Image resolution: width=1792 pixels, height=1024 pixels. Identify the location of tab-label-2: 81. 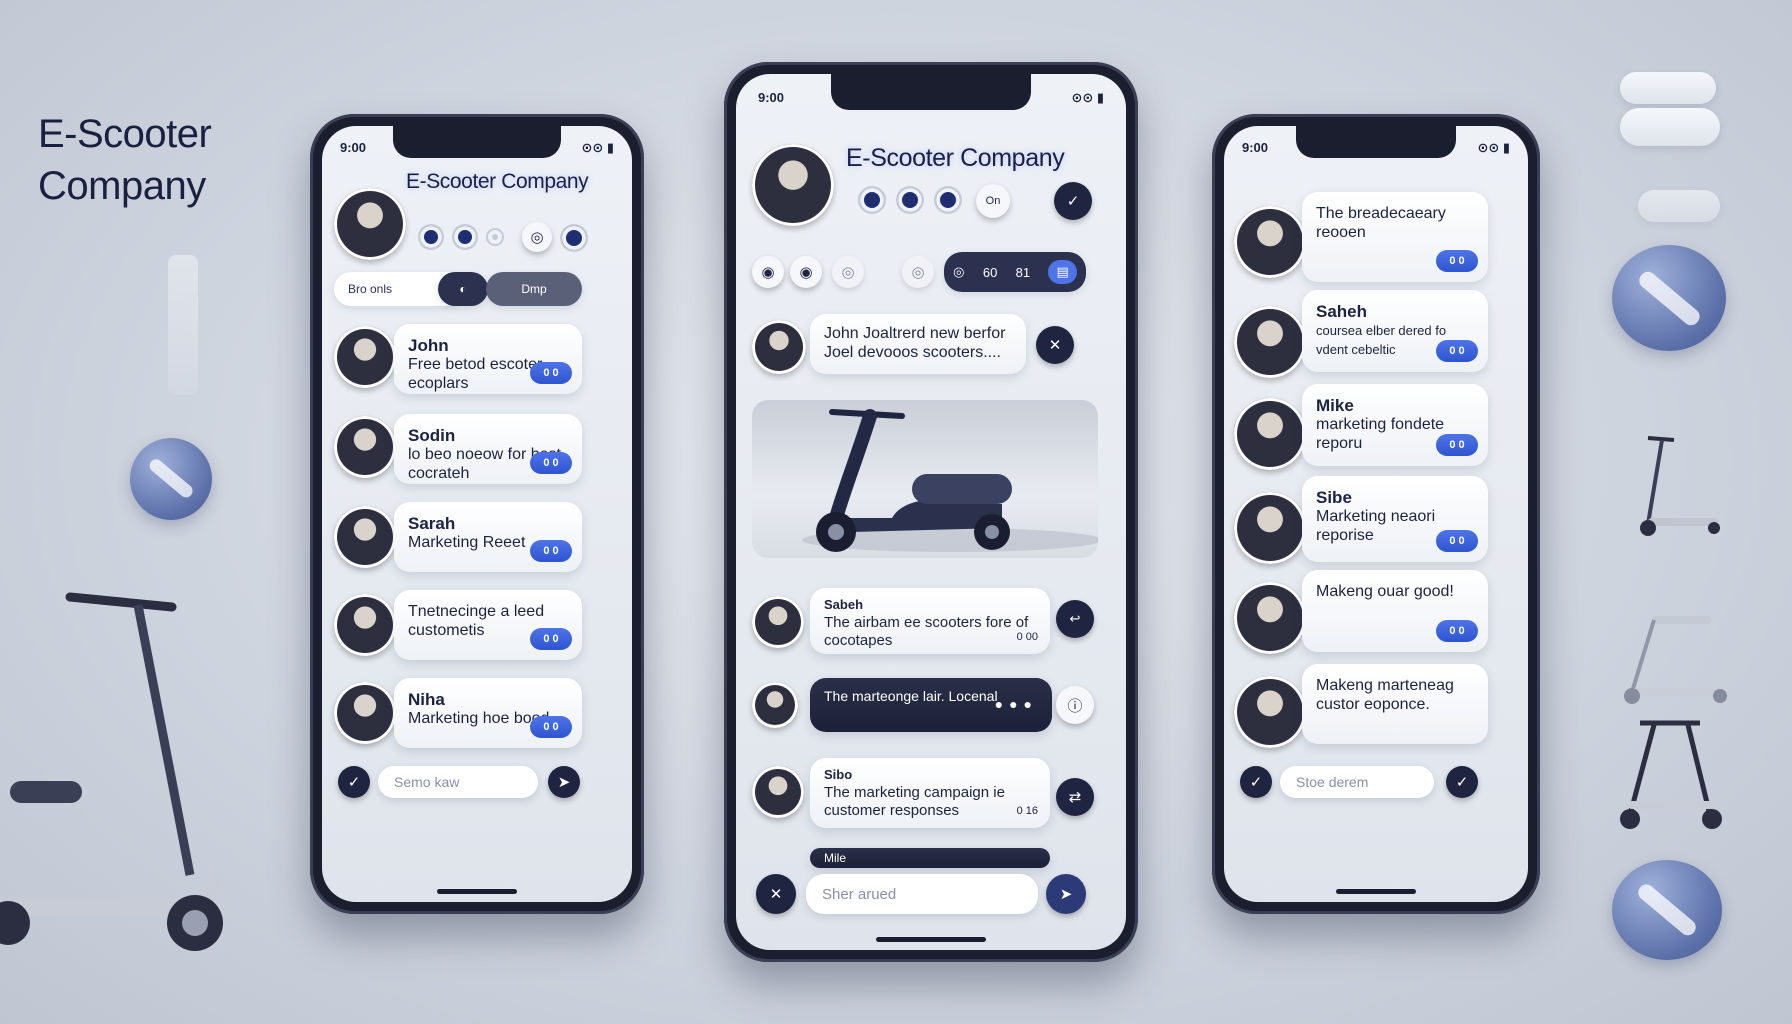
(1023, 272).